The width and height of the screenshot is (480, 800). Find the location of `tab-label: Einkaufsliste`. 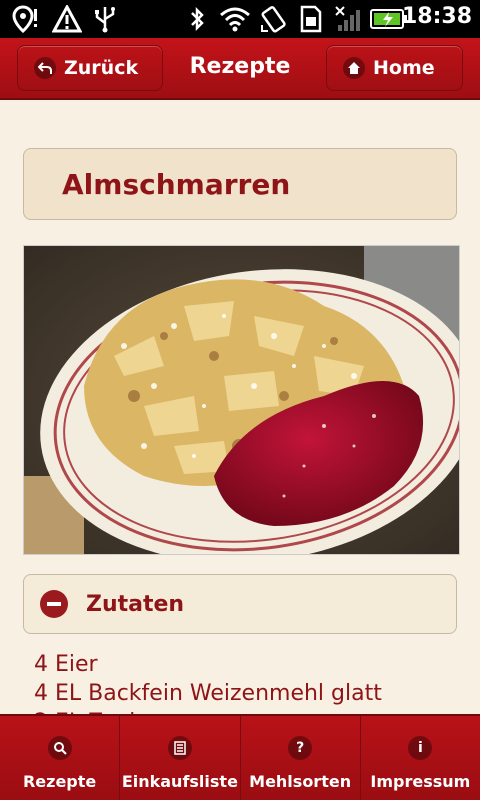

tab-label: Einkaufsliste is located at coordinates (179, 781).